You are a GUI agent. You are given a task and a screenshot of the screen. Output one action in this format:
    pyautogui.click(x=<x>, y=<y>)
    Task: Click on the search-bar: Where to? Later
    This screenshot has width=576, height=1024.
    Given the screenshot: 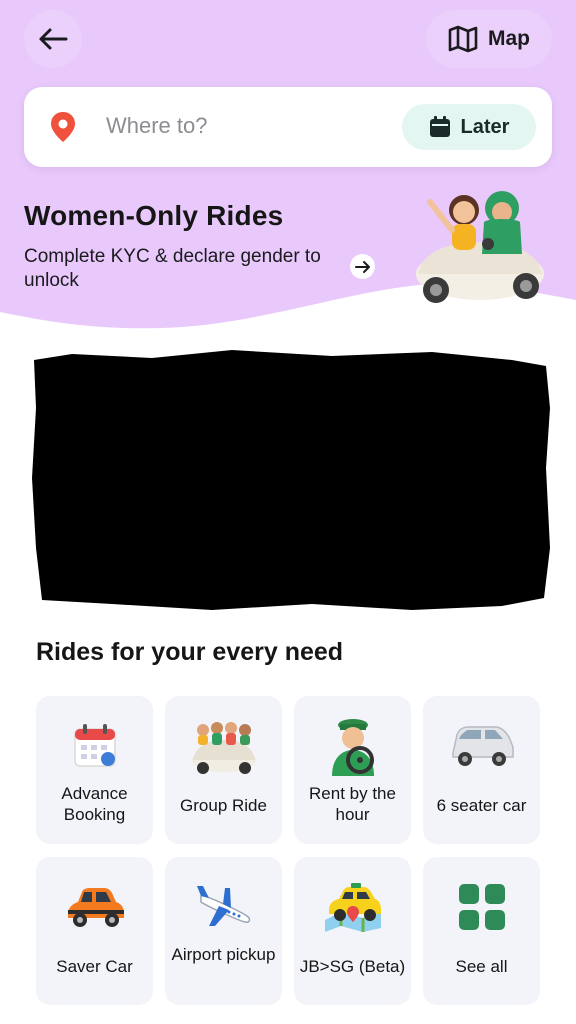 What is the action you would take?
    pyautogui.click(x=288, y=127)
    